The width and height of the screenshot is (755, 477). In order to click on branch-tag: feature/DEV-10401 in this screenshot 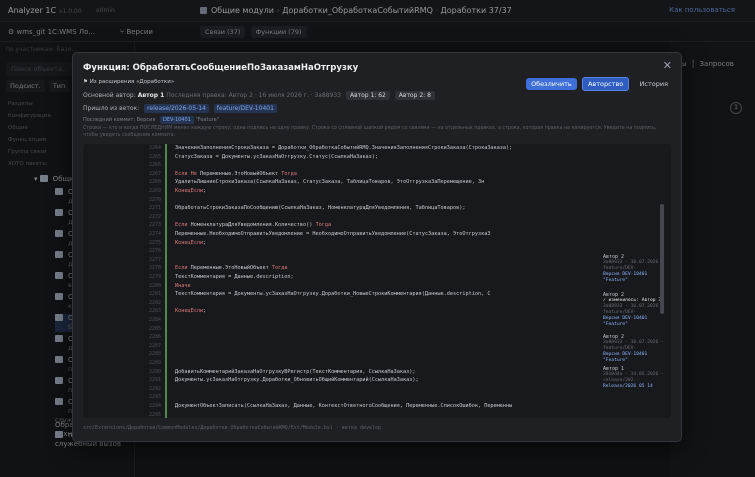, I will do `click(245, 108)`.